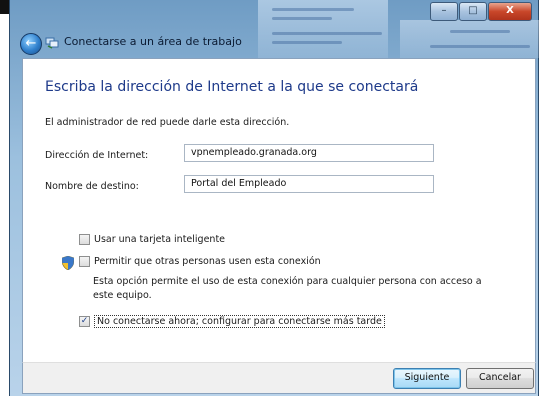 Image resolution: width=539 pixels, height=396 pixels. I want to click on allow-others-checkbox, so click(84, 261).